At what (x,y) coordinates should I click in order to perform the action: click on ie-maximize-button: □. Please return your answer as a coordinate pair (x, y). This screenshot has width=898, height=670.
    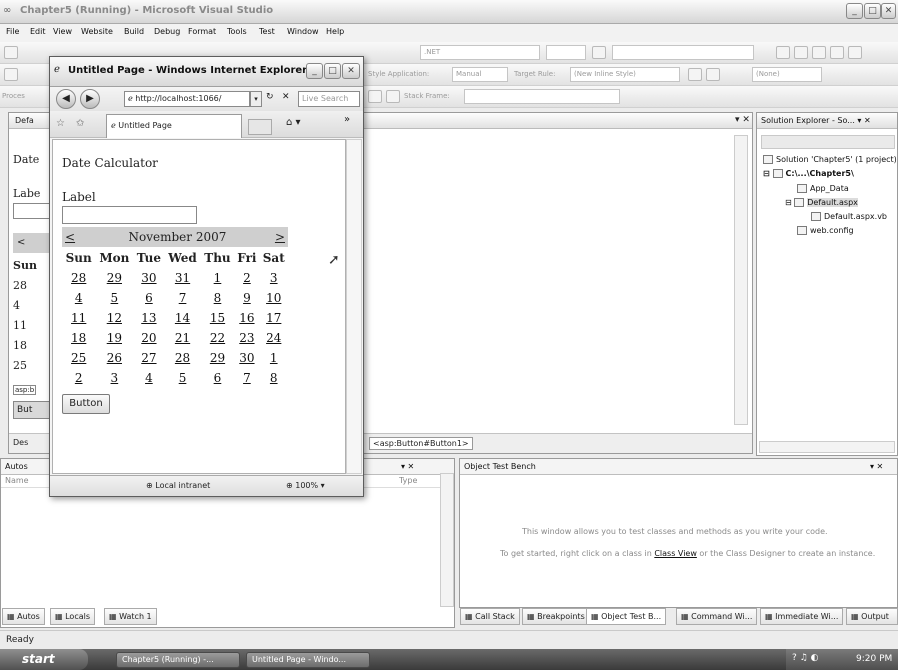
    Looking at the image, I should click on (332, 71).